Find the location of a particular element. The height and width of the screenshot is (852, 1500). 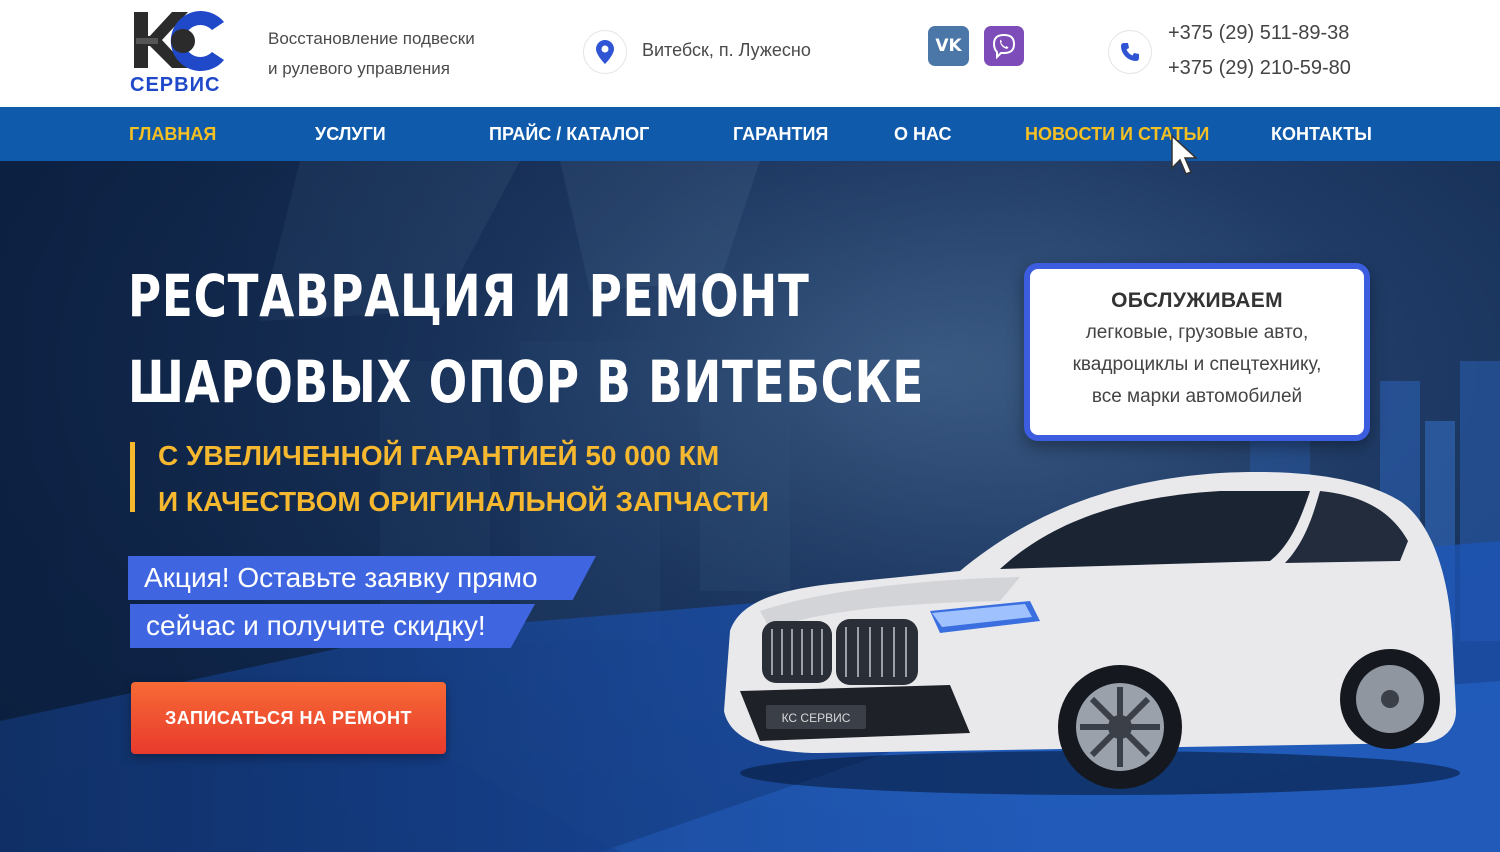

hero-title-line-2: ШАРОВЫХ ОПОР В ВИТЕБСКЕ is located at coordinates (526, 382).